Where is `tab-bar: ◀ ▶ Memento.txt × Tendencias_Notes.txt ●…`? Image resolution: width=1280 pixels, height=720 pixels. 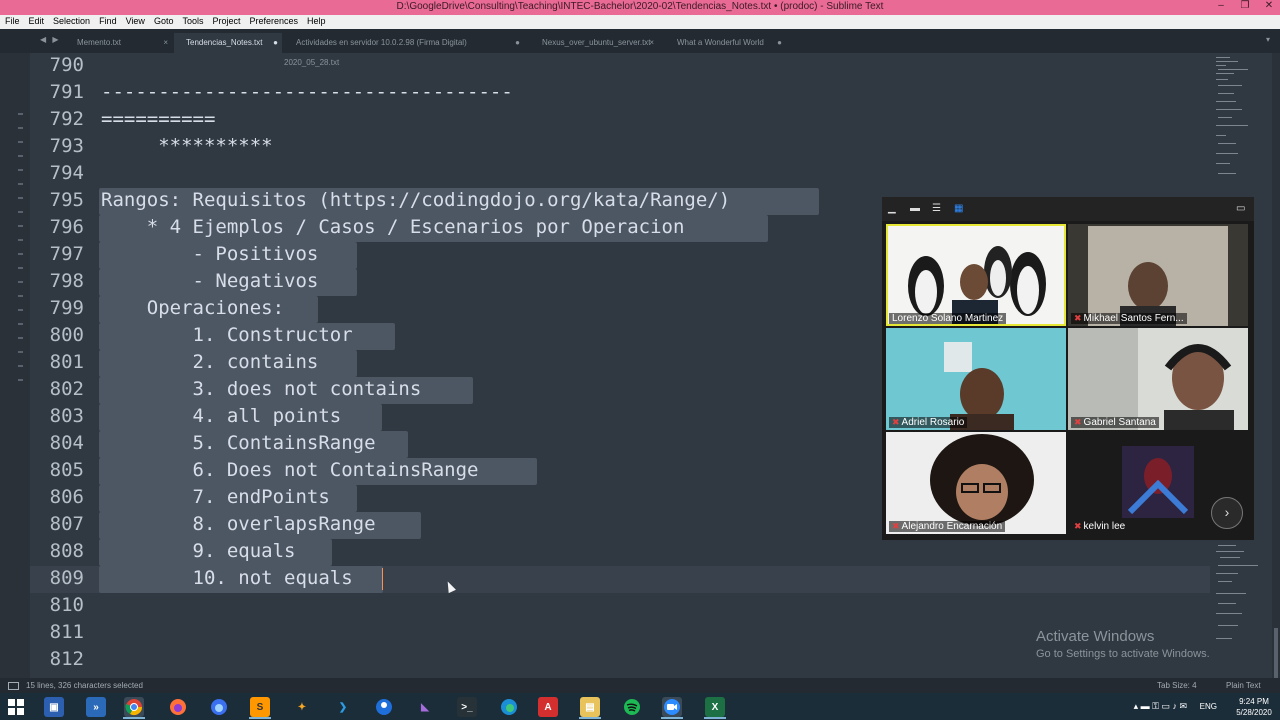 tab-bar: ◀ ▶ Memento.txt × Tendencias_Notes.txt ●… is located at coordinates (640, 48).